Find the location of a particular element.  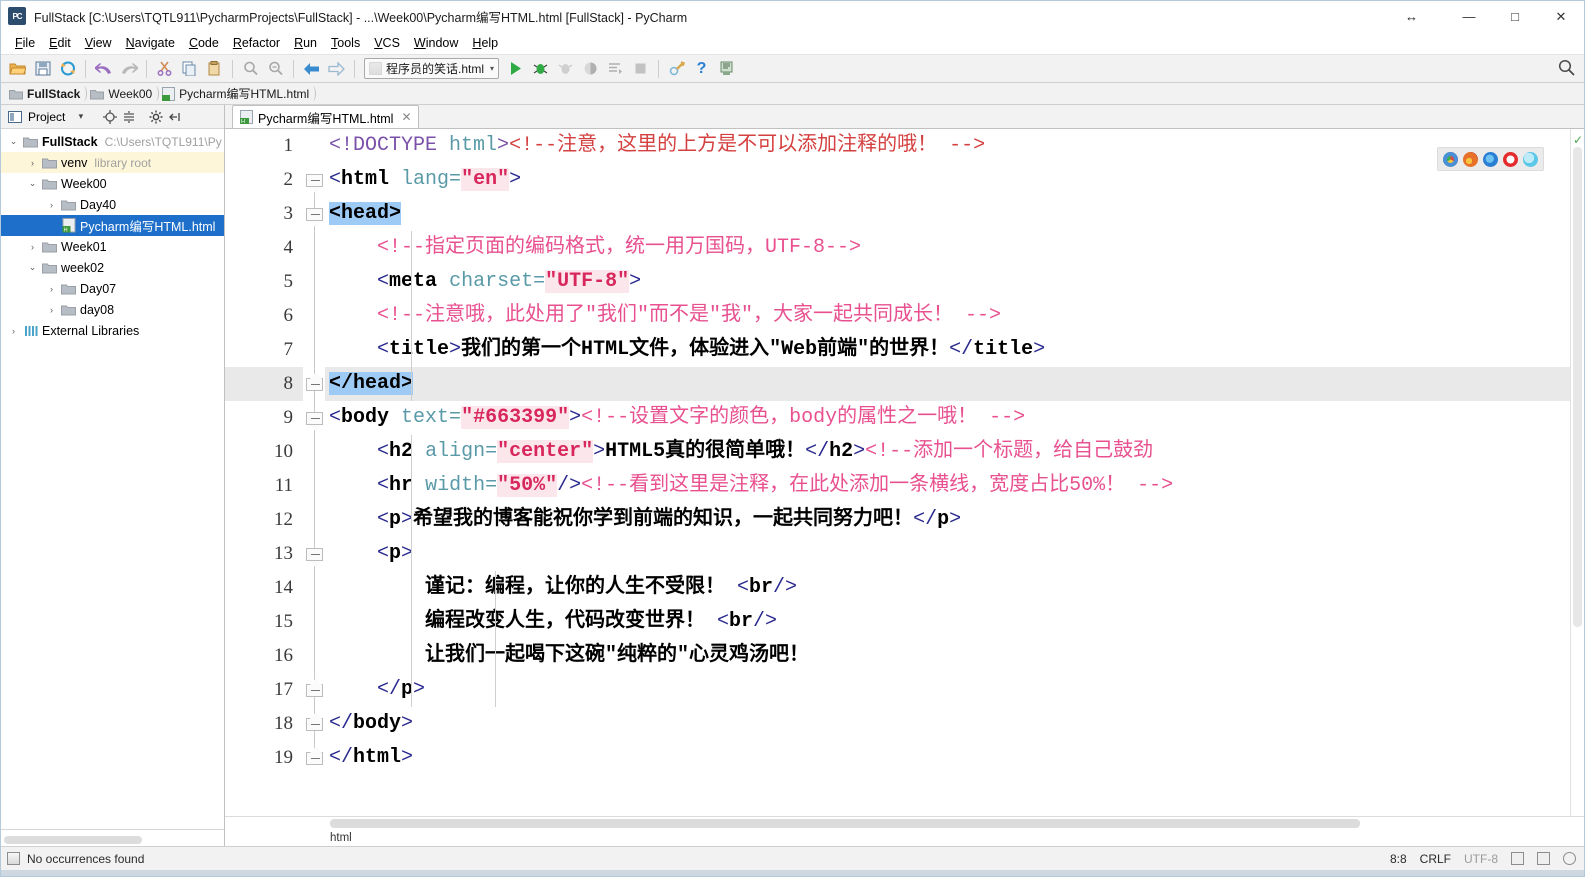

code-line: 谨记：编程，让你的人生不受限！ <br/> is located at coordinates (947, 588).